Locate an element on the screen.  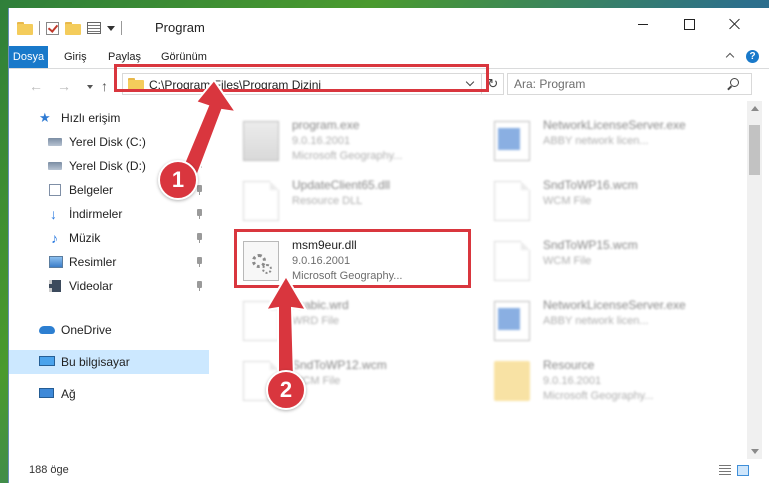
details-view-icon is located at coordinates (725, 470).